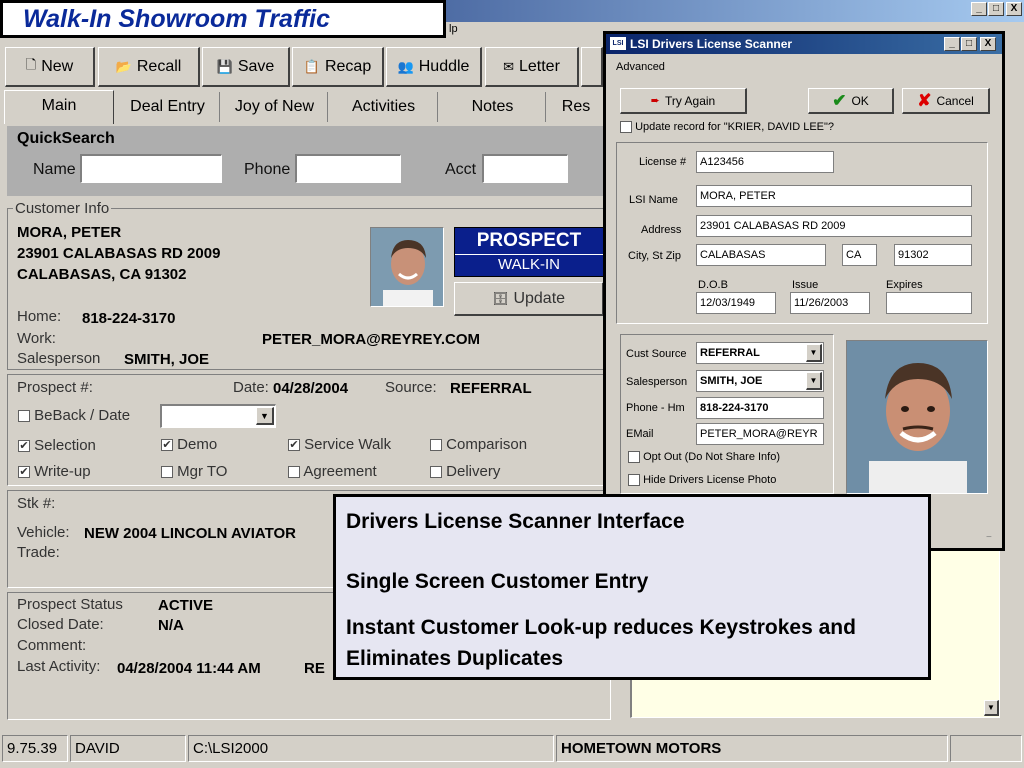 The image size is (1024, 768). I want to click on check-selection: ✔ Selection, so click(57, 445).